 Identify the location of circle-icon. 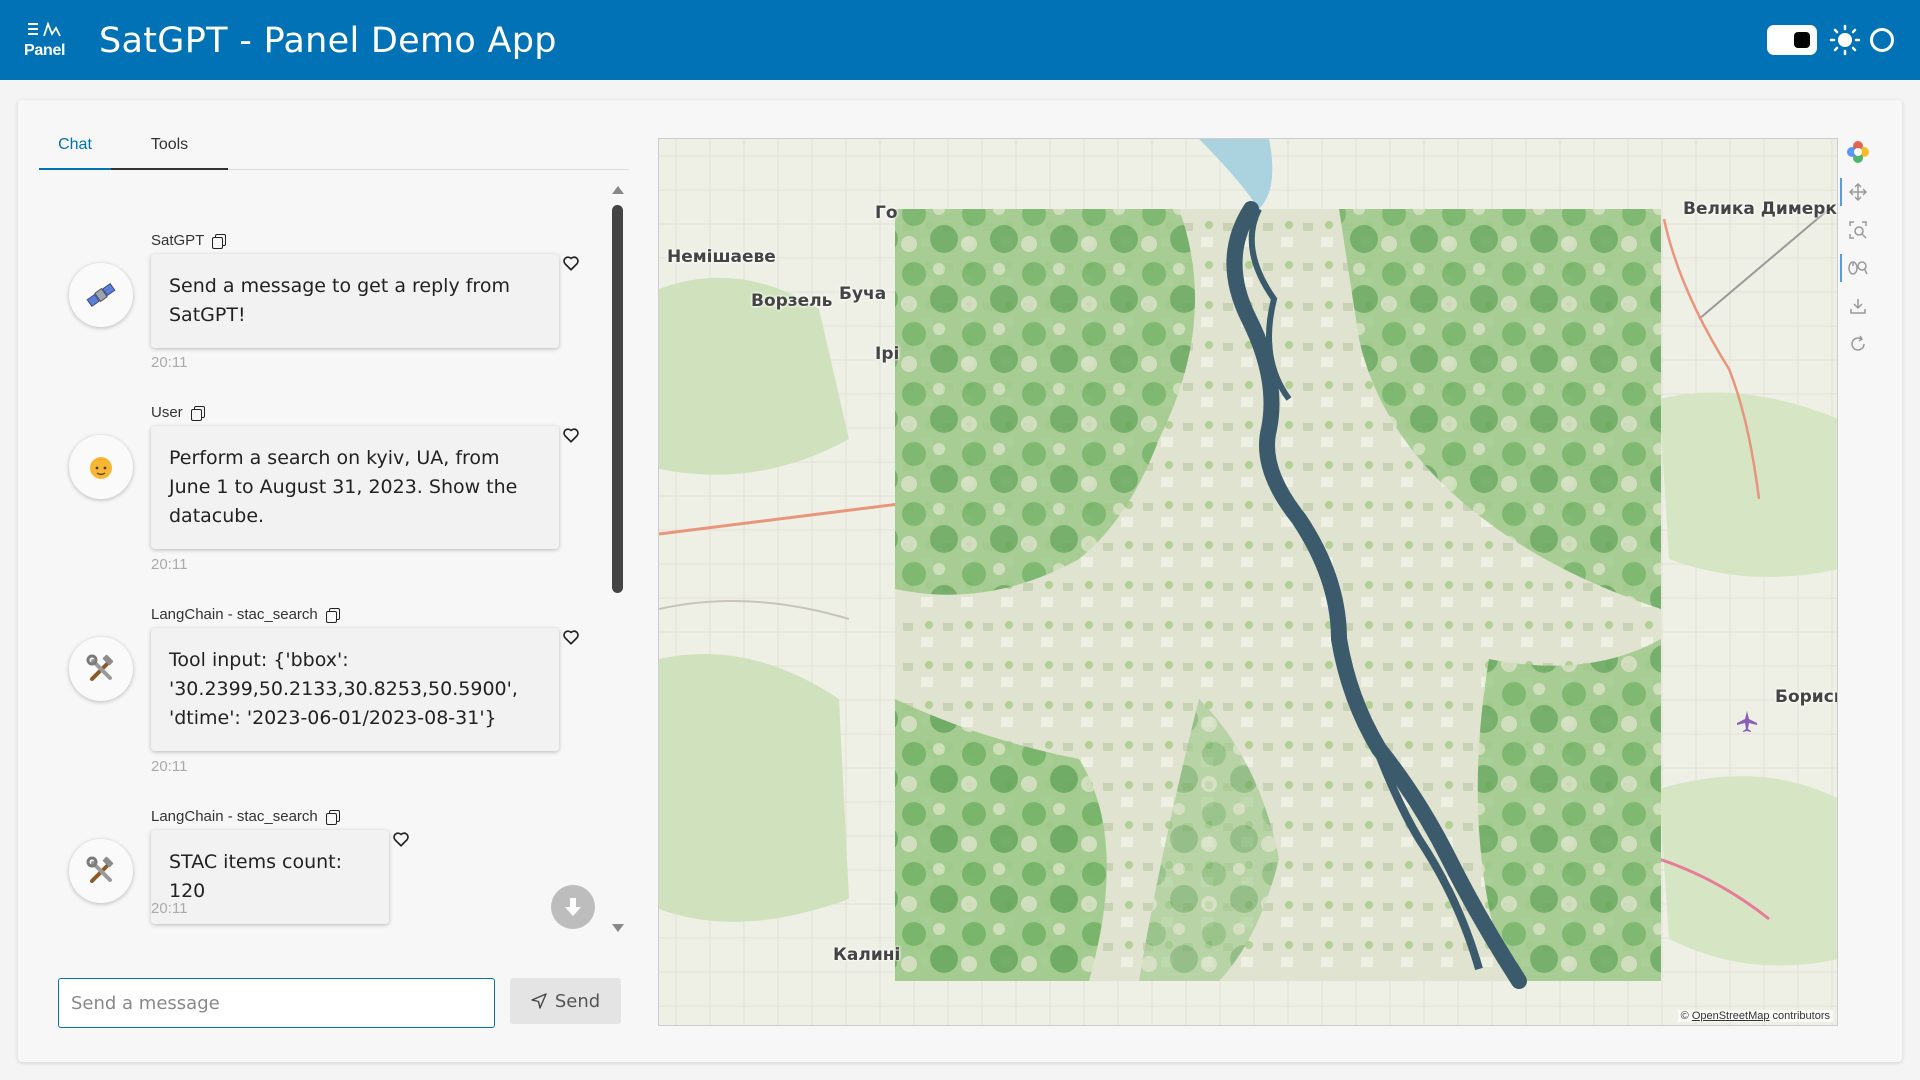
(1882, 40).